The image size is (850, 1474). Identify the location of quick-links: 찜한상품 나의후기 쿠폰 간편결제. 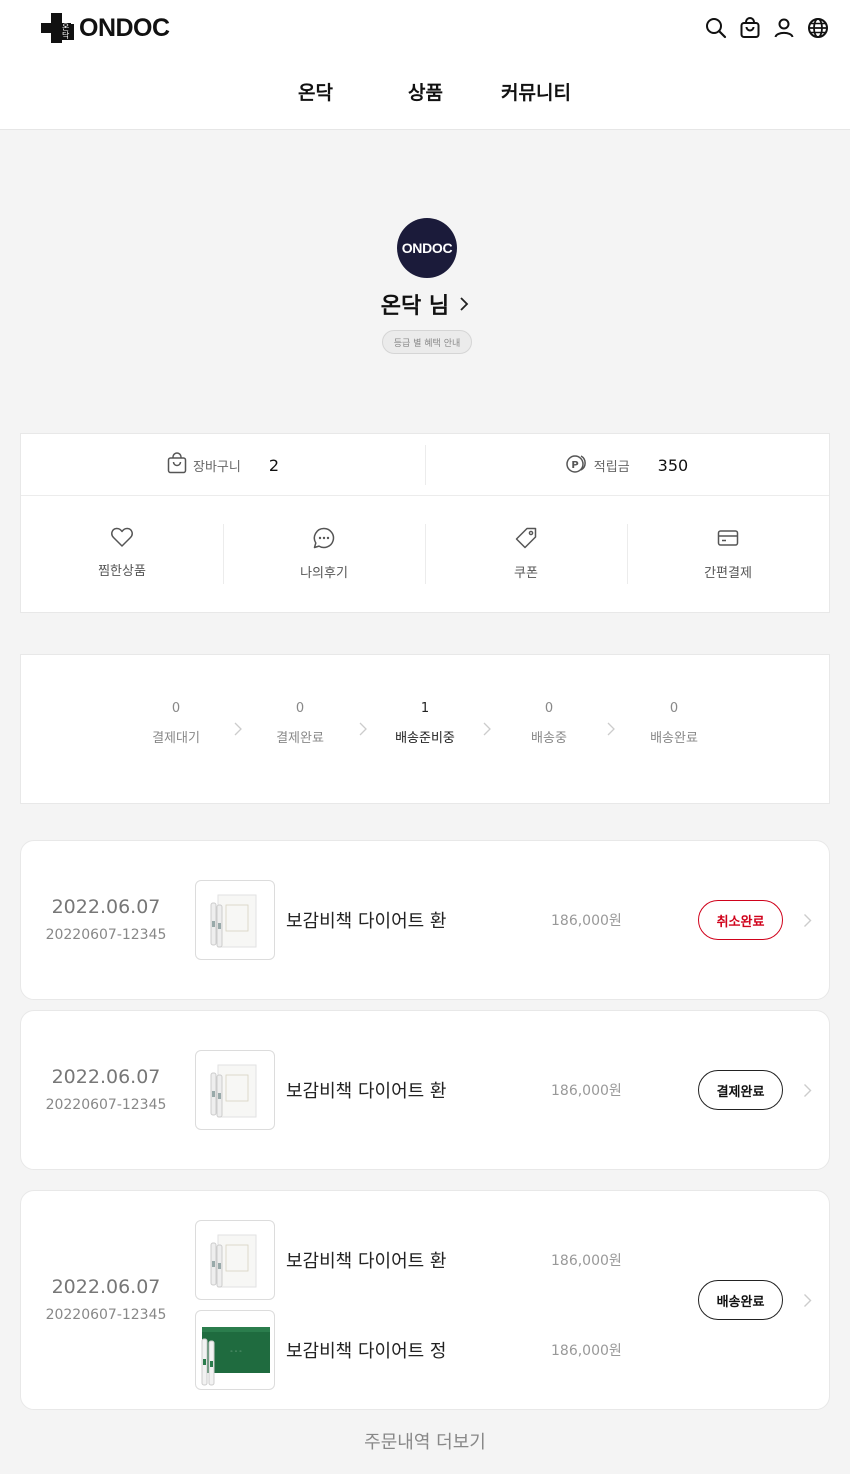
(425, 554).